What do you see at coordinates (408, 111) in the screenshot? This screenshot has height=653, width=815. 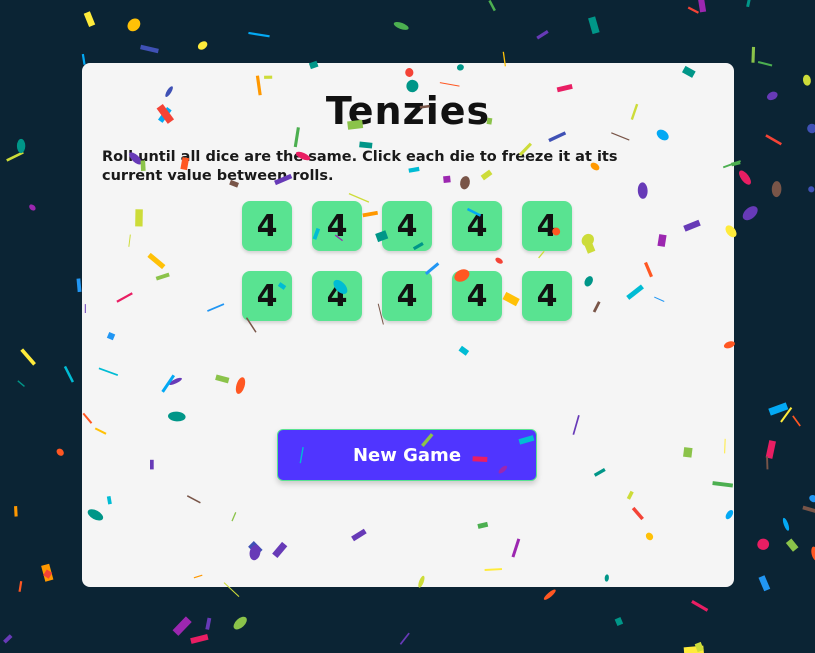 I see `game-title: Tenzies` at bounding box center [408, 111].